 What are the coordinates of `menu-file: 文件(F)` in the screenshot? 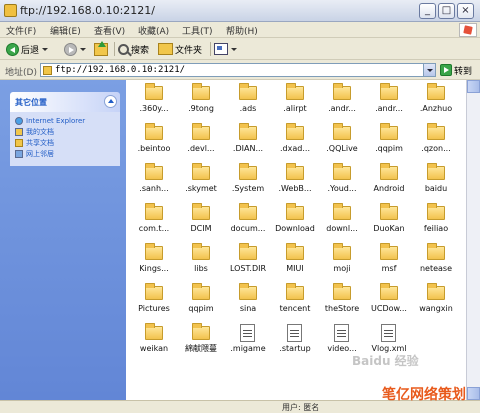 It's located at (21, 30).